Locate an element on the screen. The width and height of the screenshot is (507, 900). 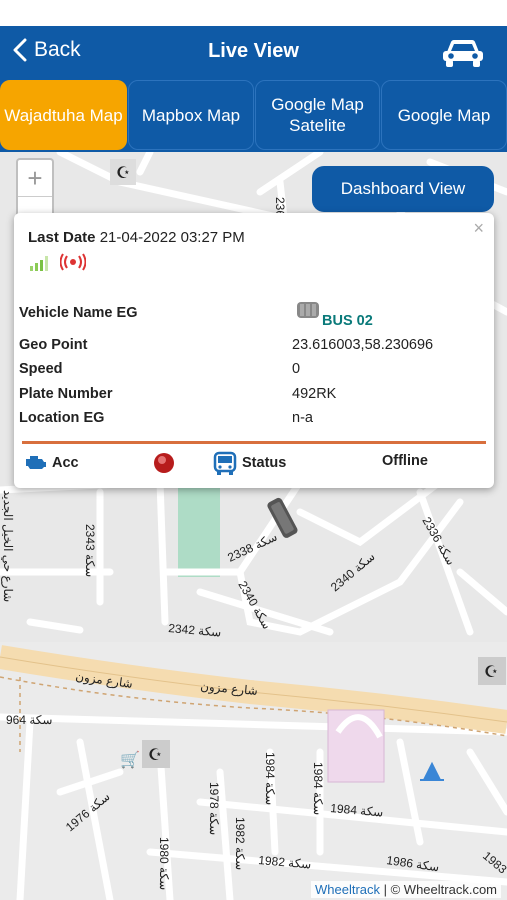
street-label: 1978 سكة is located at coordinates (214, 808).